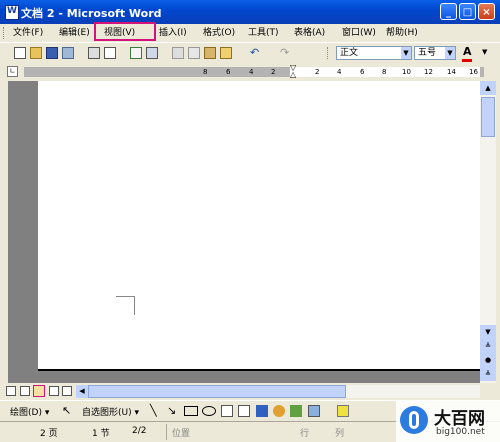  Describe the element at coordinates (91, 13) in the screenshot. I see `window-title: 文档 2 - Microsoft Word` at that location.